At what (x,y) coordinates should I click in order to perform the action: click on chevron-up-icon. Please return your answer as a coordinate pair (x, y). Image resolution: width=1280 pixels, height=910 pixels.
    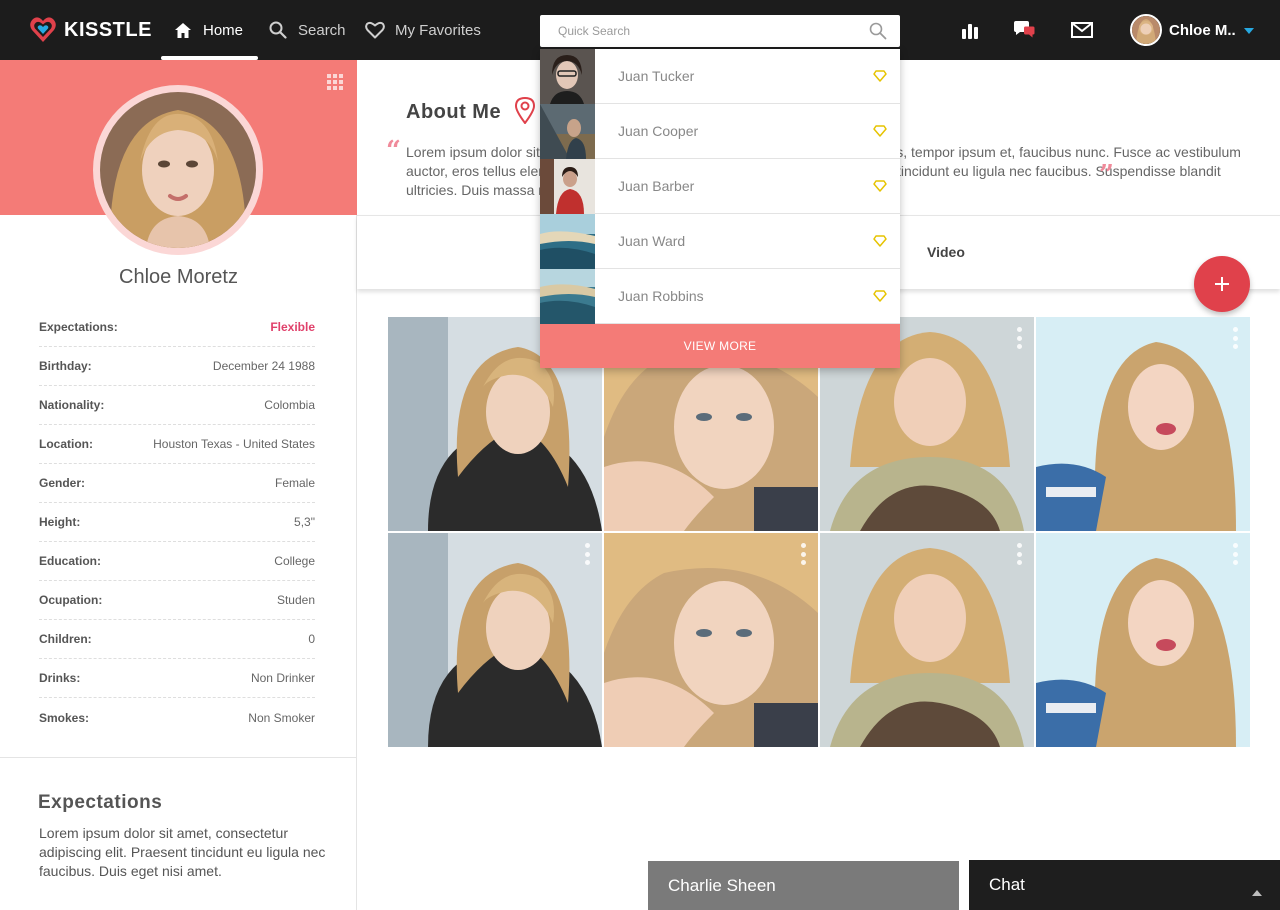
    Looking at the image, I should click on (1257, 891).